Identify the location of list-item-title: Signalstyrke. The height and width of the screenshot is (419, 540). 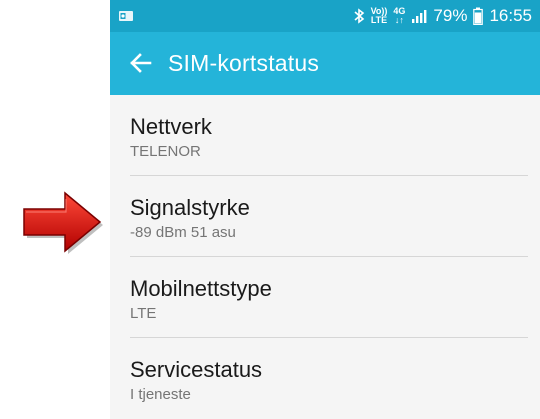
(190, 207).